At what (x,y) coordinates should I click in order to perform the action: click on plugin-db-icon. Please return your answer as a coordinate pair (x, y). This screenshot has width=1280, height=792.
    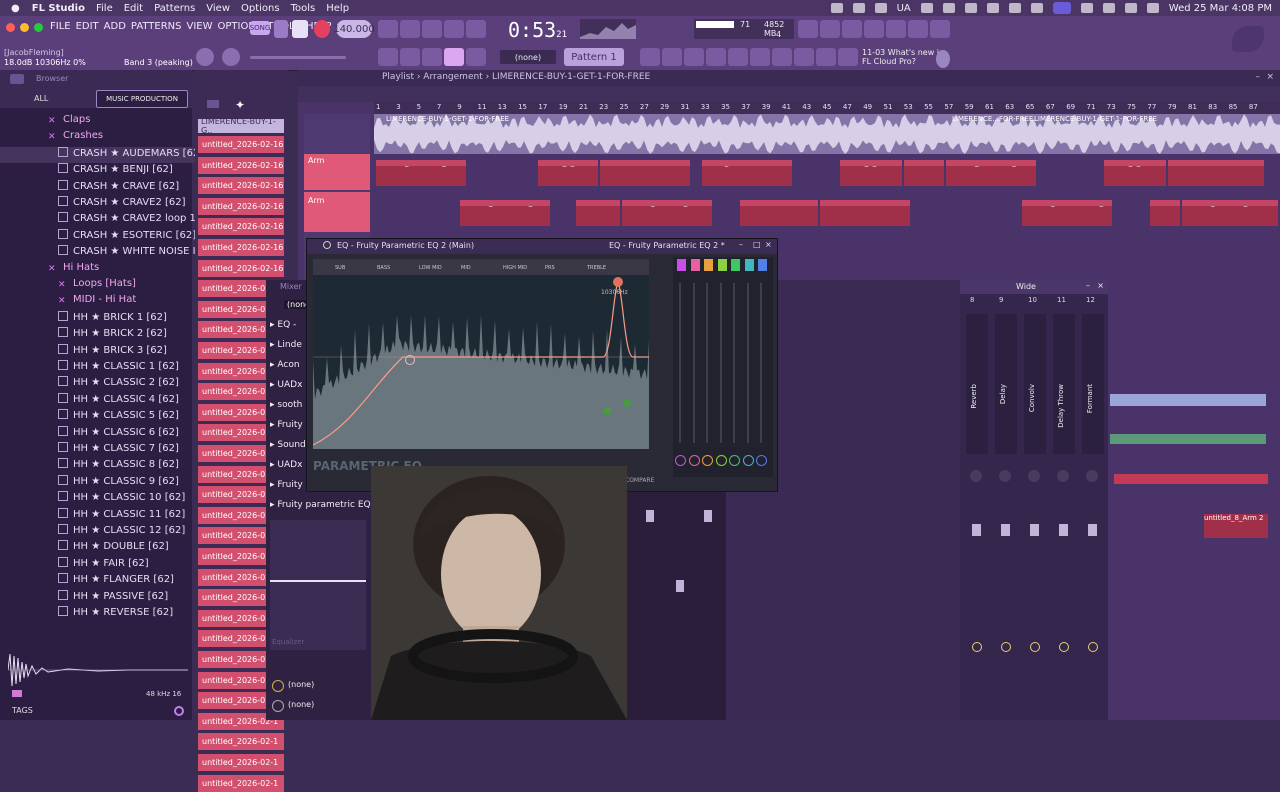
    Looking at the image, I should click on (760, 57).